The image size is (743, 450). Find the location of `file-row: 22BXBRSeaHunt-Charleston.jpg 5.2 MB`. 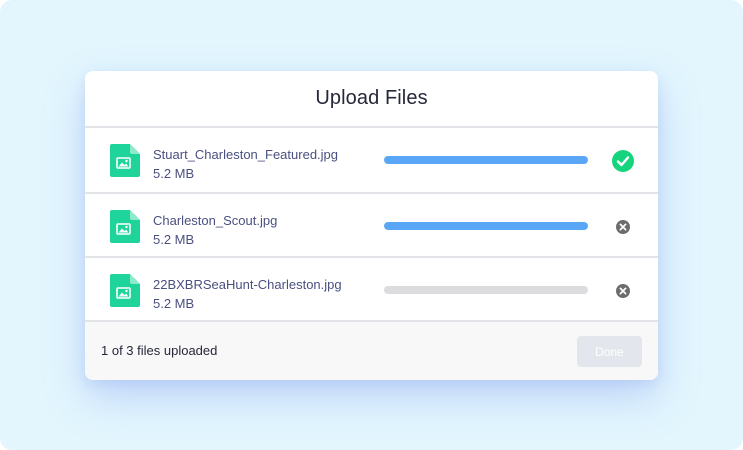

file-row: 22BXBRSeaHunt-Charleston.jpg 5.2 MB is located at coordinates (371, 290).